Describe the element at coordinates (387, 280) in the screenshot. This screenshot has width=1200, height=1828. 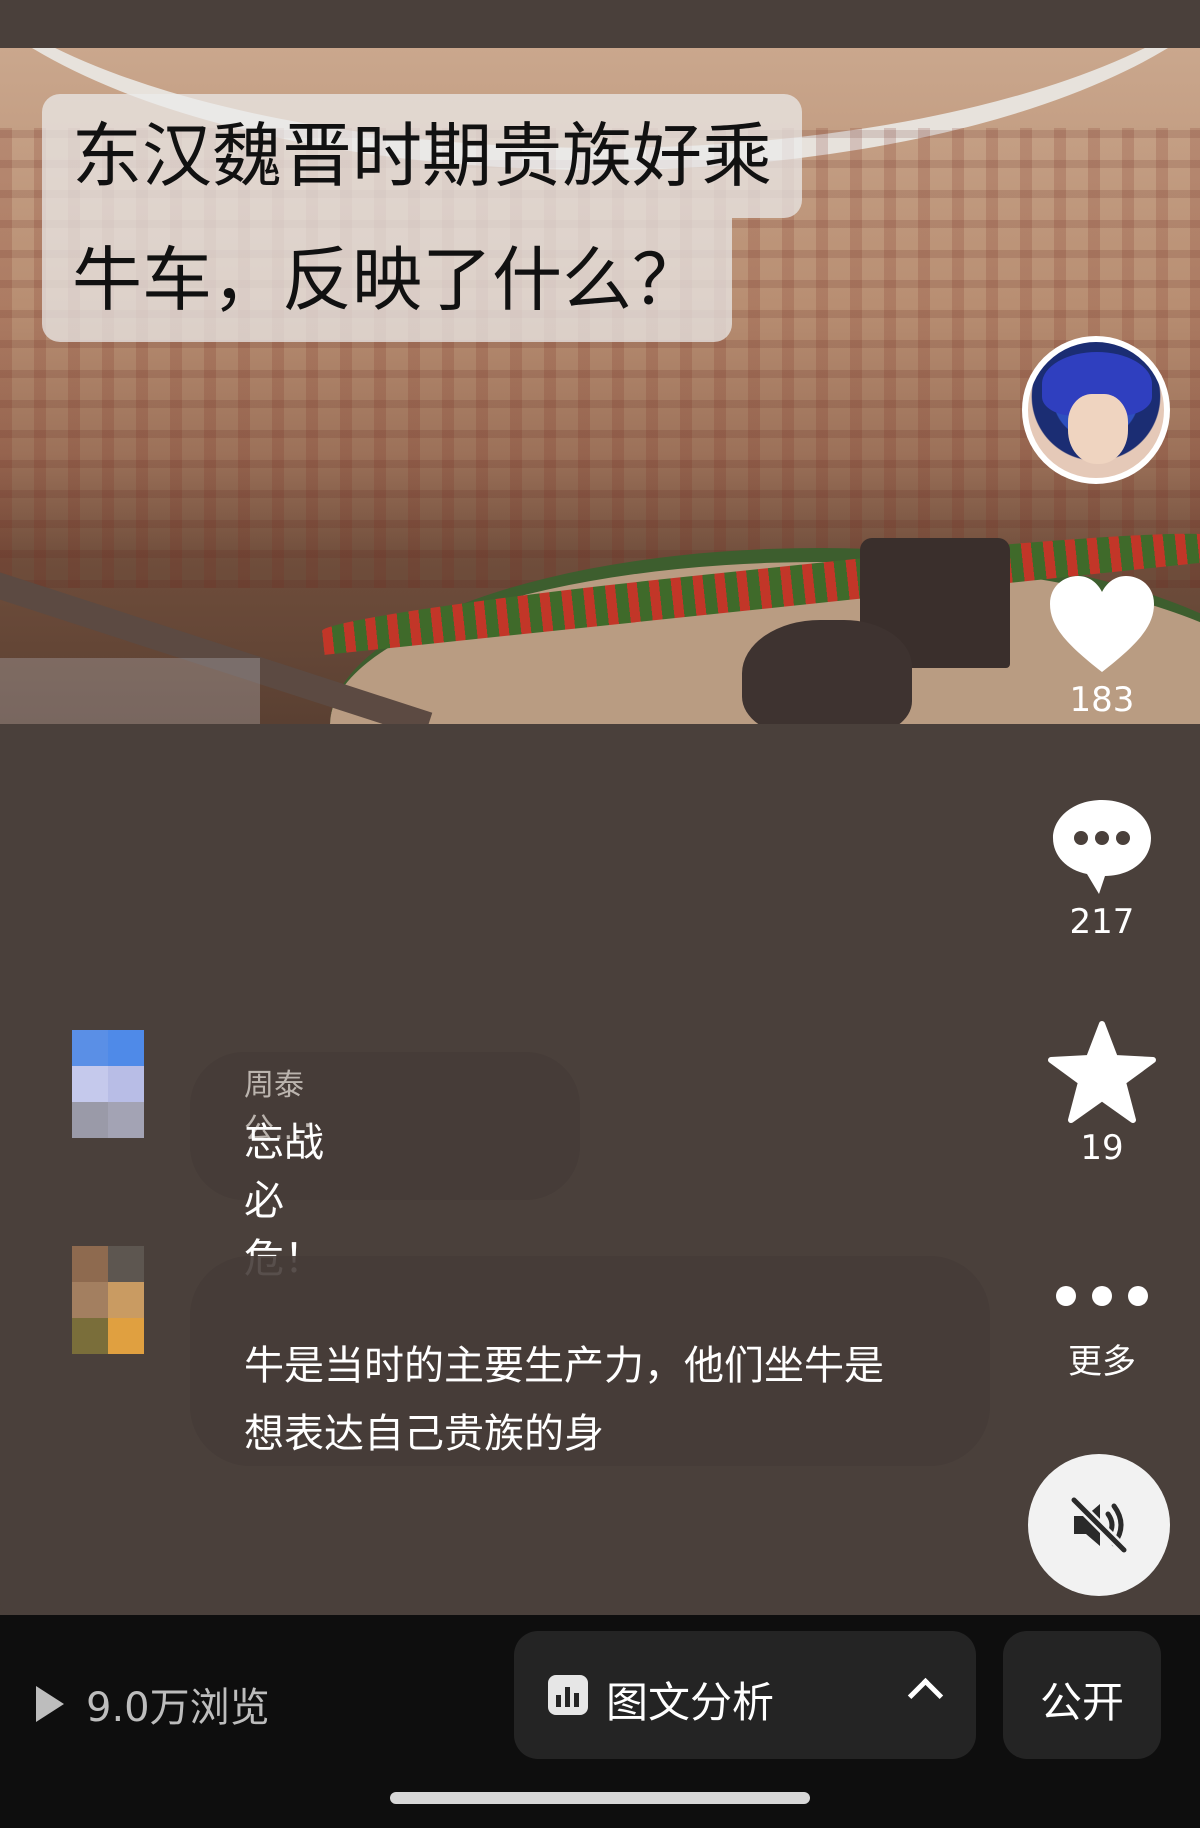
I see `caption-line-2: 牛车，反映了什么？` at that location.